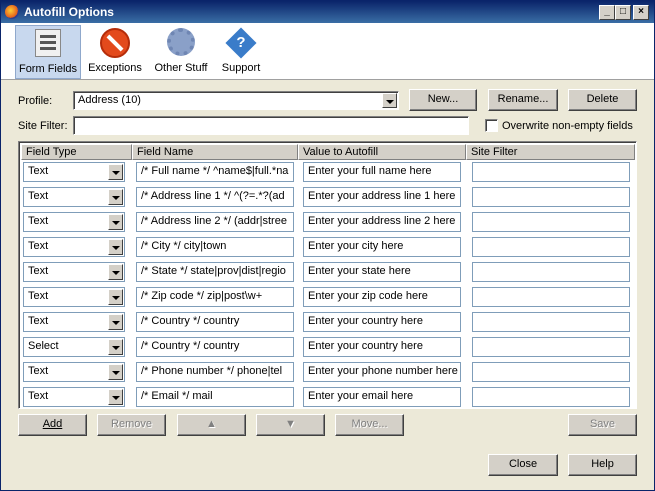  What do you see at coordinates (607, 12) in the screenshot?
I see `minimize-button: _` at bounding box center [607, 12].